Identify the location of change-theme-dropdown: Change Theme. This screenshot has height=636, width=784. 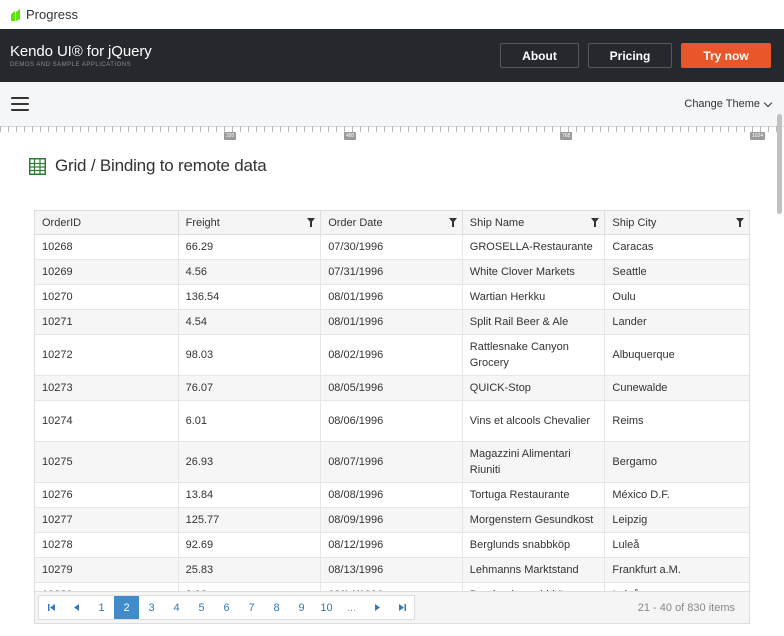
(728, 104).